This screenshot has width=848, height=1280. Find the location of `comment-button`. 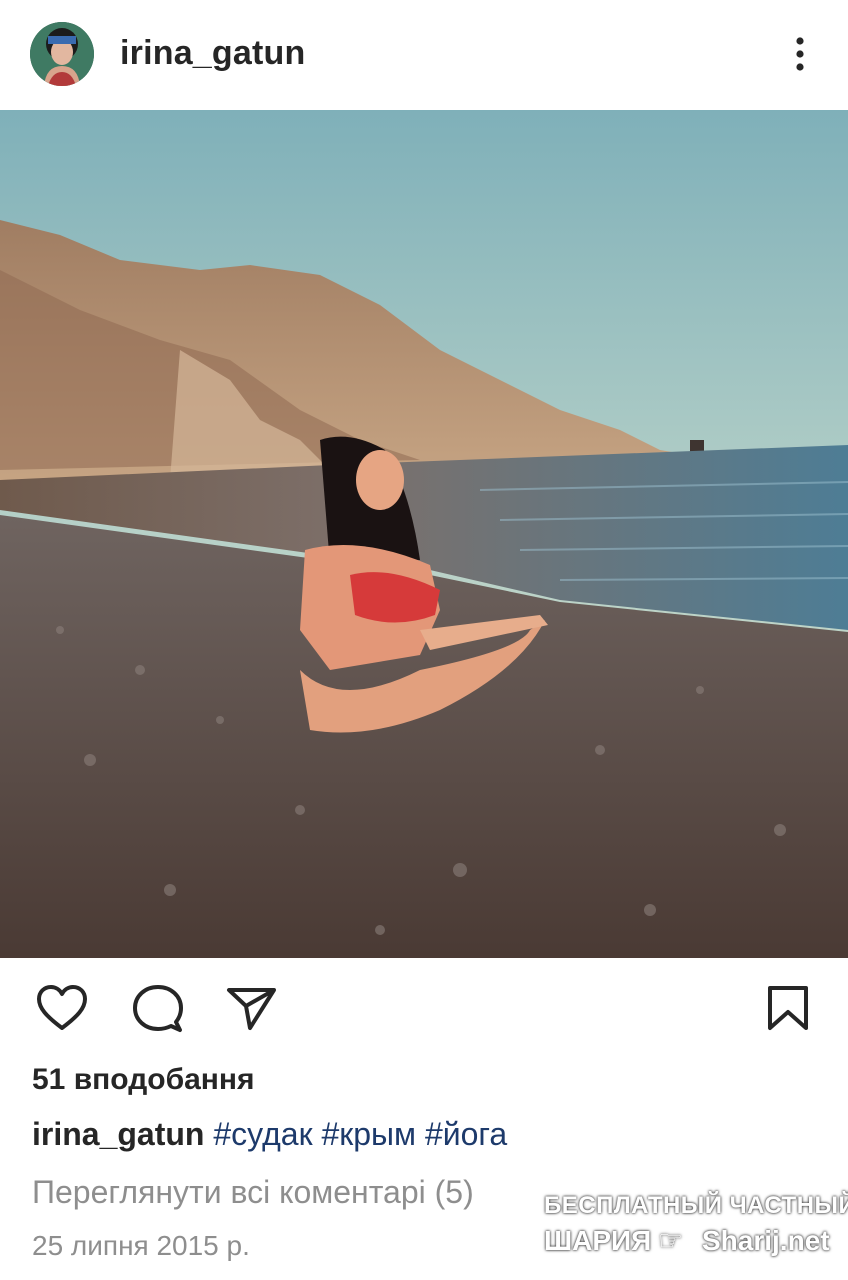

comment-button is located at coordinates (158, 1009).